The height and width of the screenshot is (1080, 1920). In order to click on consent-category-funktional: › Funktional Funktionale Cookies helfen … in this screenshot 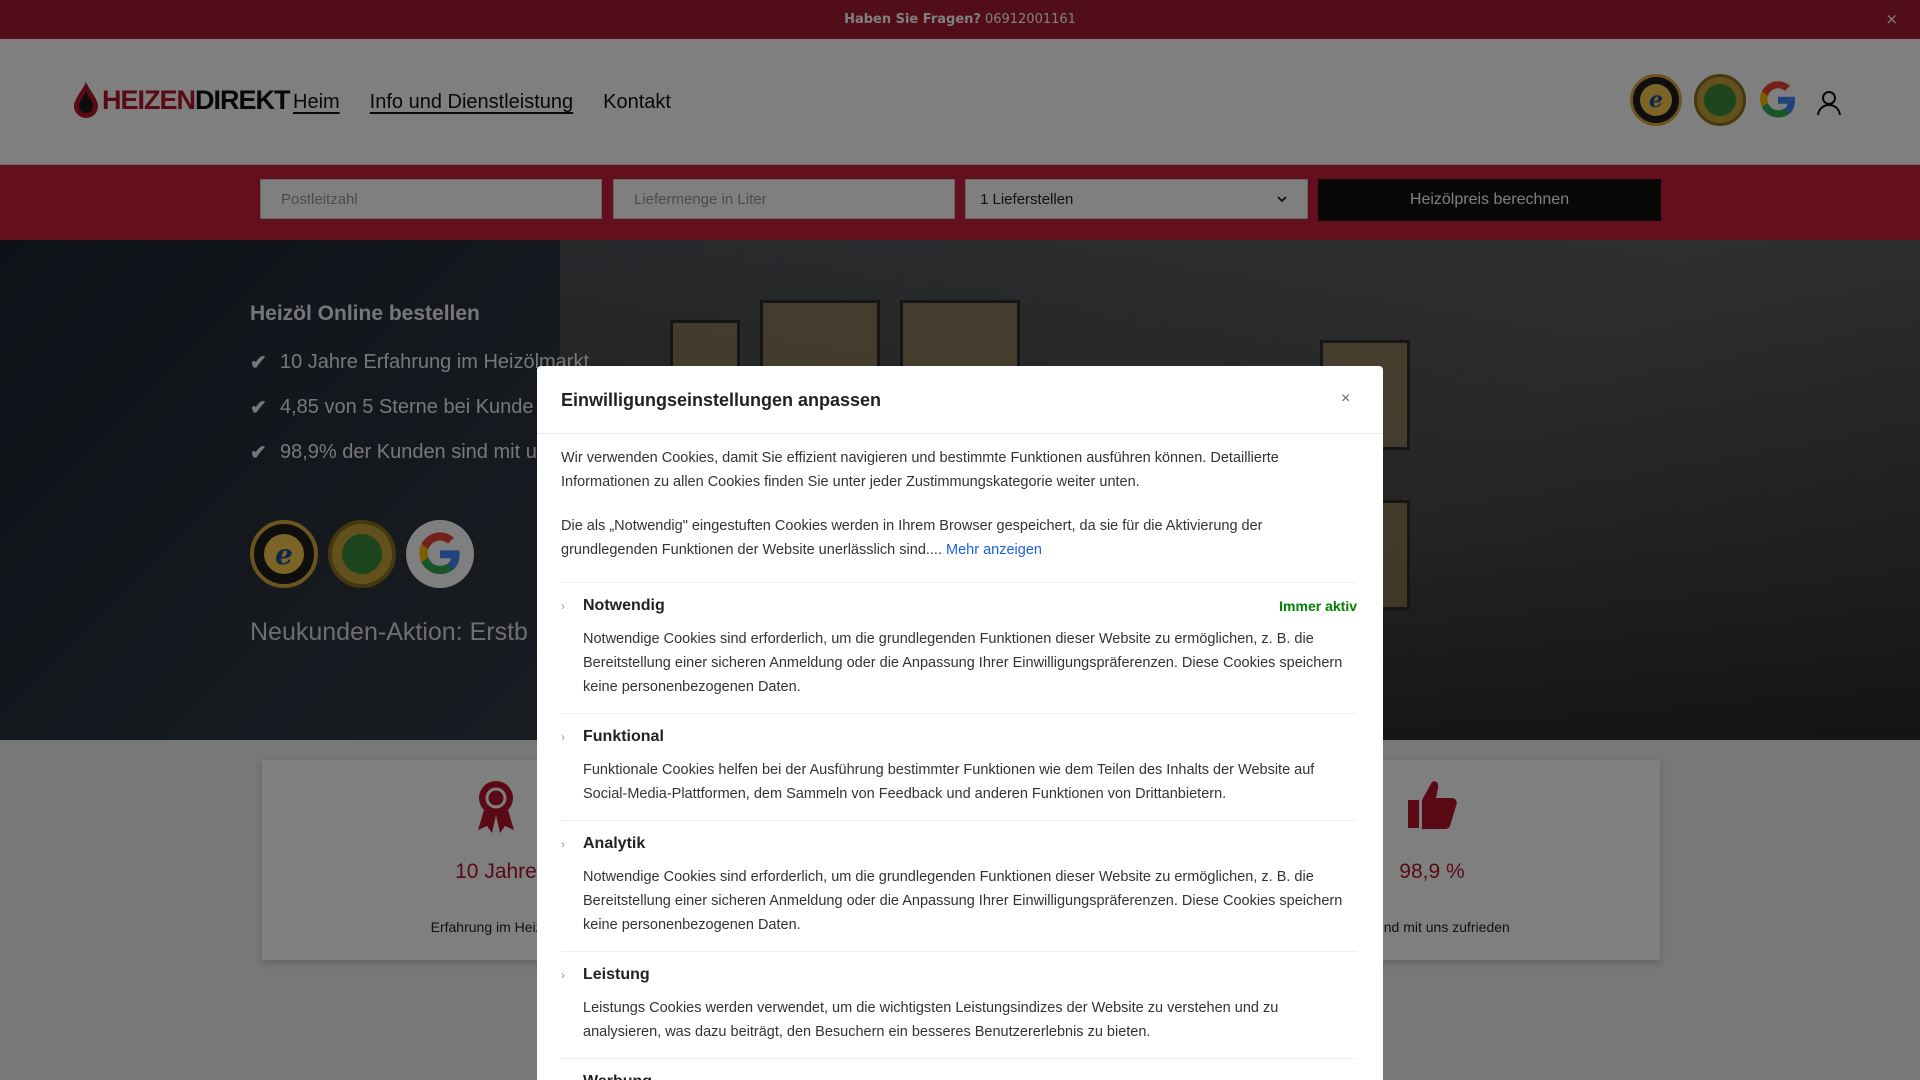, I will do `click(959, 766)`.